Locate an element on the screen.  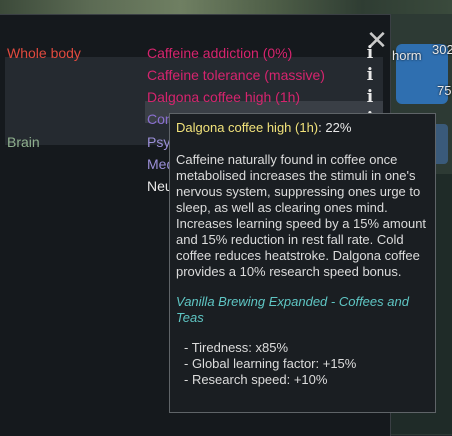
tooltip-stat: - Tiredness: x85% is located at coordinates (236, 347).